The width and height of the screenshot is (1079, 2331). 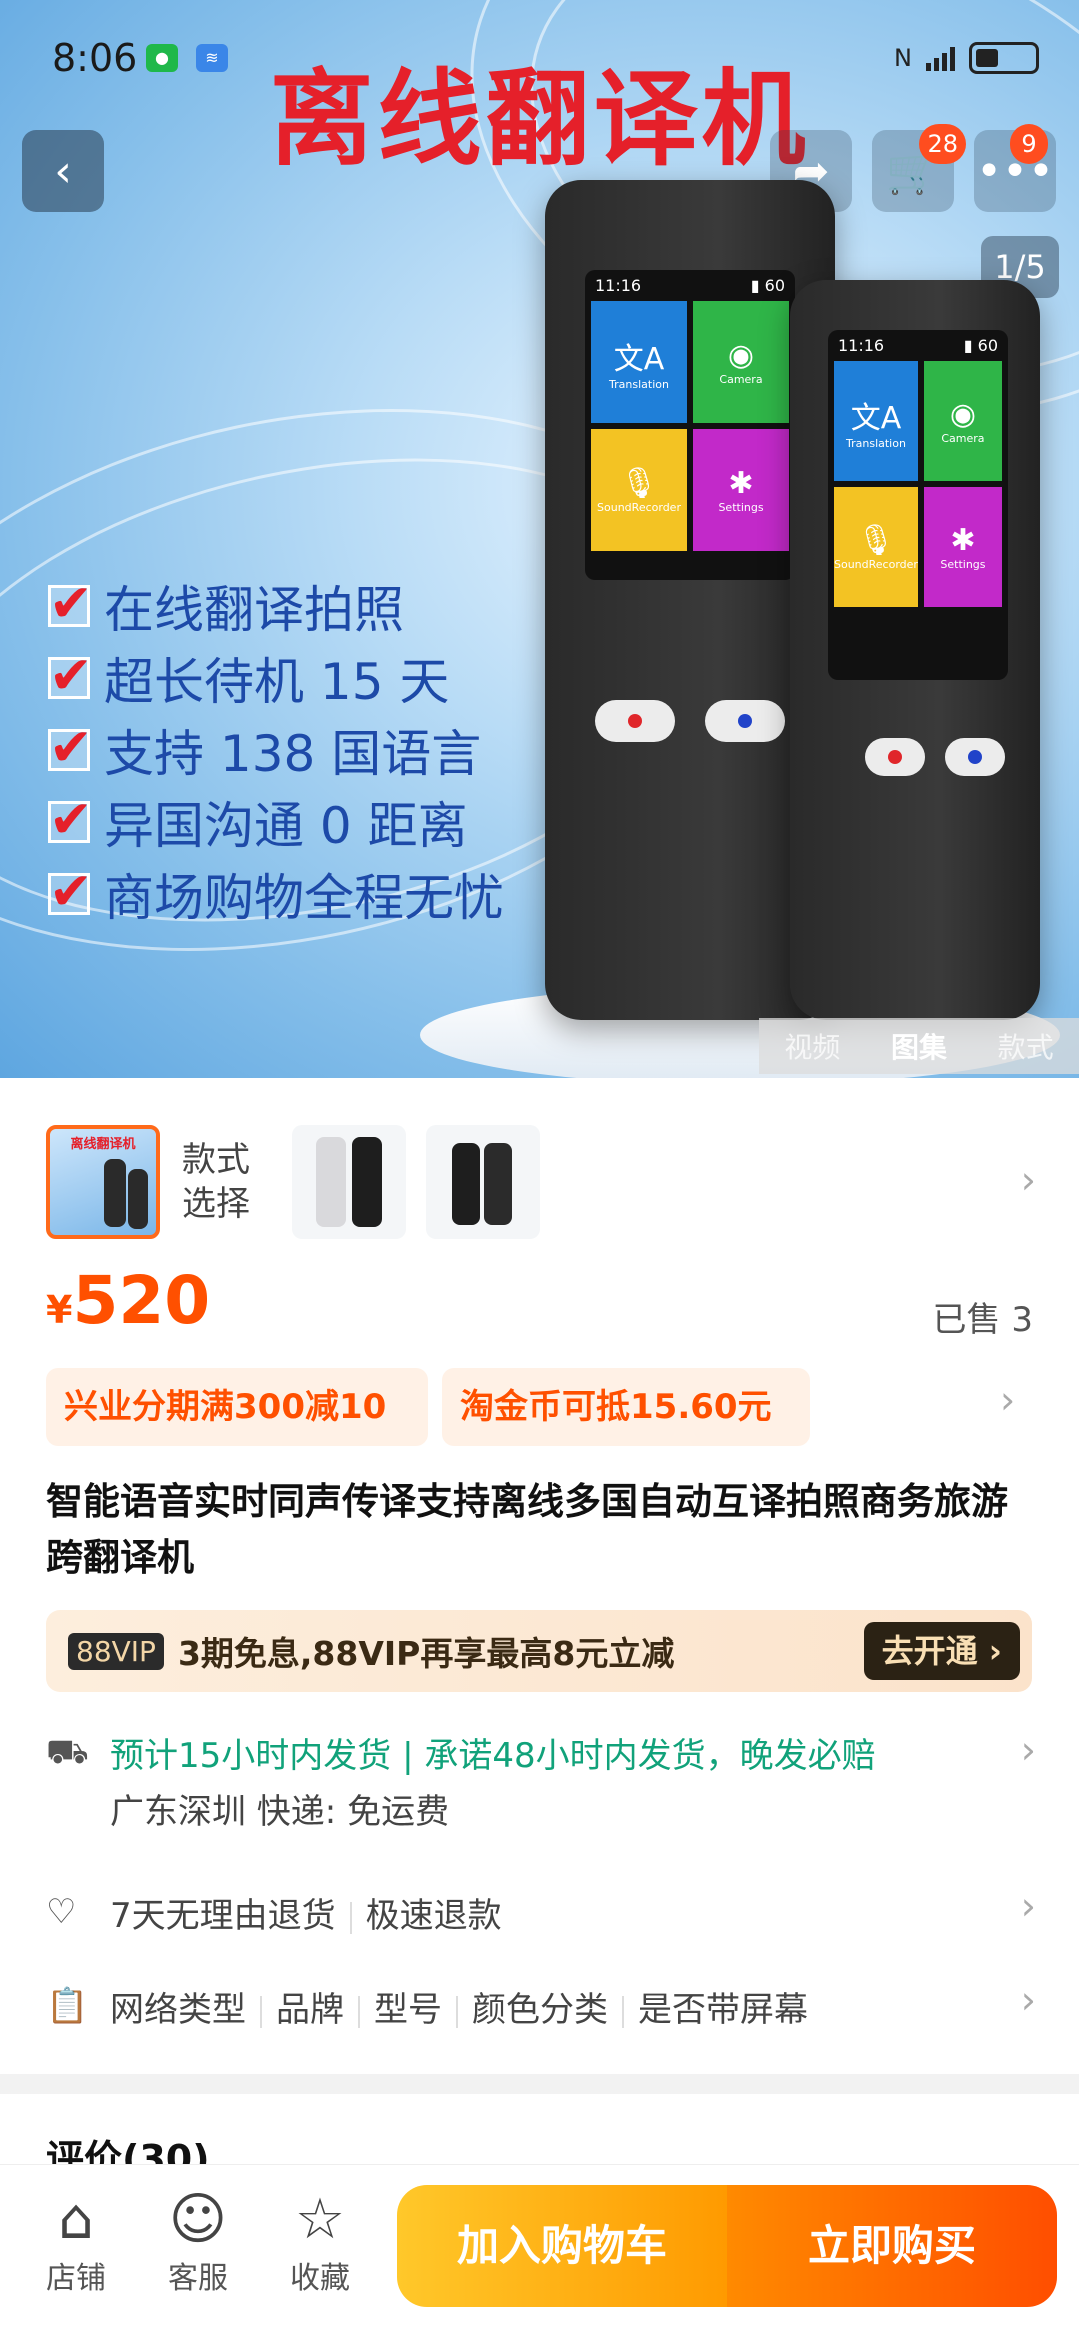 What do you see at coordinates (541, 1182) in the screenshot?
I see `sku-selector: 离线翻译机 款式选择 ›` at bounding box center [541, 1182].